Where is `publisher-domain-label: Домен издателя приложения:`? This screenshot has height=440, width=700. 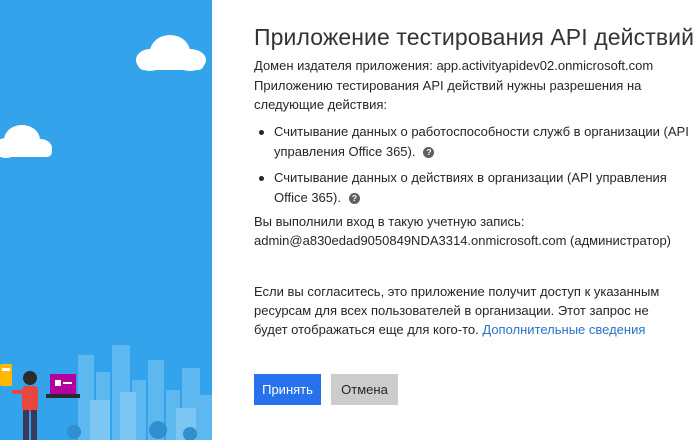 publisher-domain-label: Домен издателя приложения: is located at coordinates (345, 65).